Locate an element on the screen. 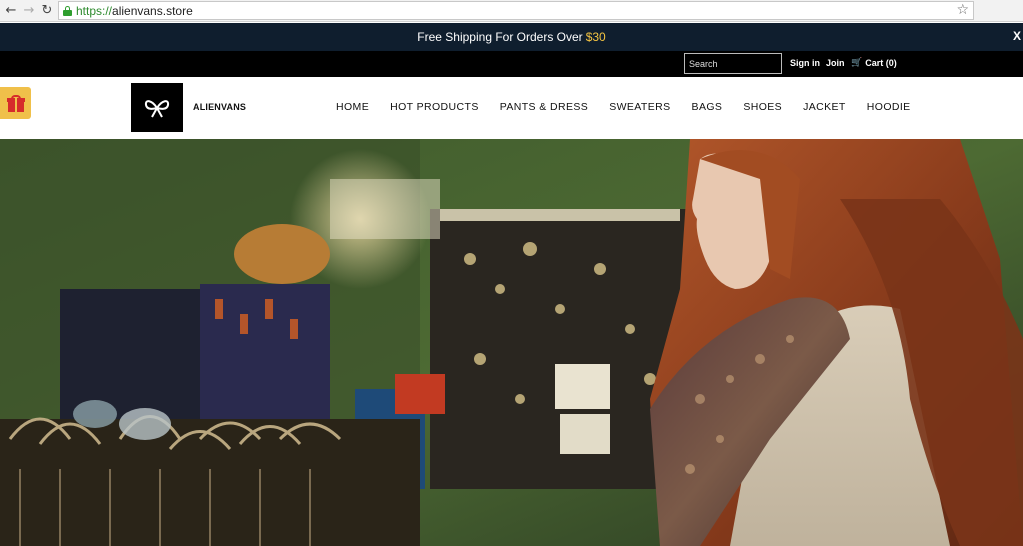 This screenshot has height=546, width=1023. reload-icon: ↻ is located at coordinates (47, 11).